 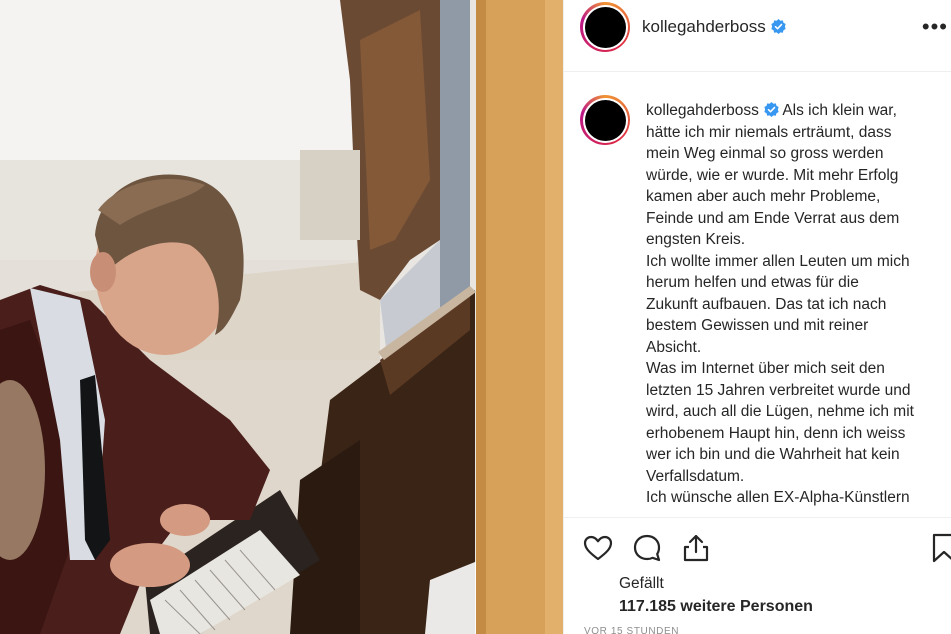 What do you see at coordinates (780, 411) in the screenshot?
I see `caption-line: wird, auch all die Lügen, nehme ich mit` at bounding box center [780, 411].